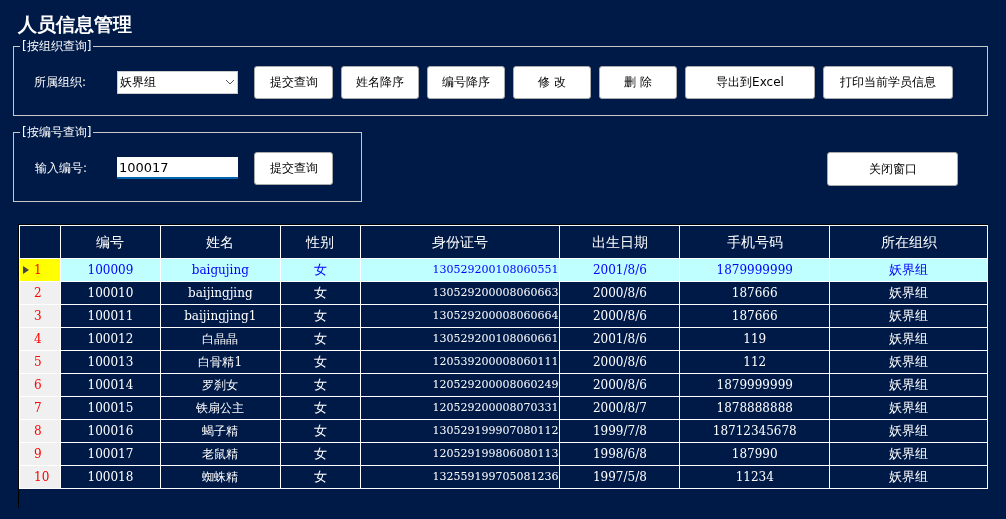  I want to click on table-cell: 白晶晶, so click(220, 339).